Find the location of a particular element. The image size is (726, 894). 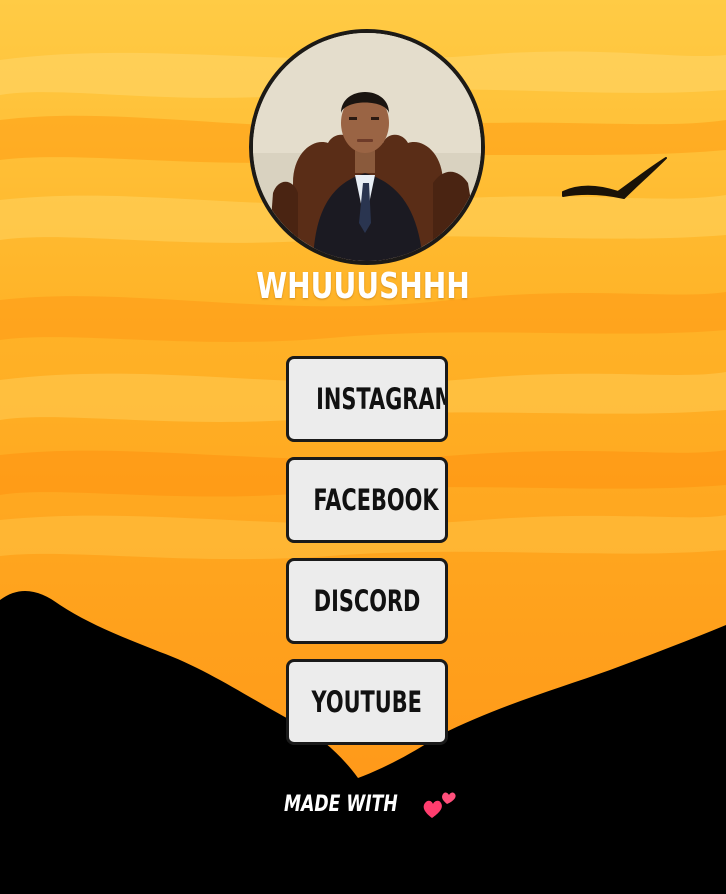

discord-button-label: DISCORD is located at coordinates (367, 601).